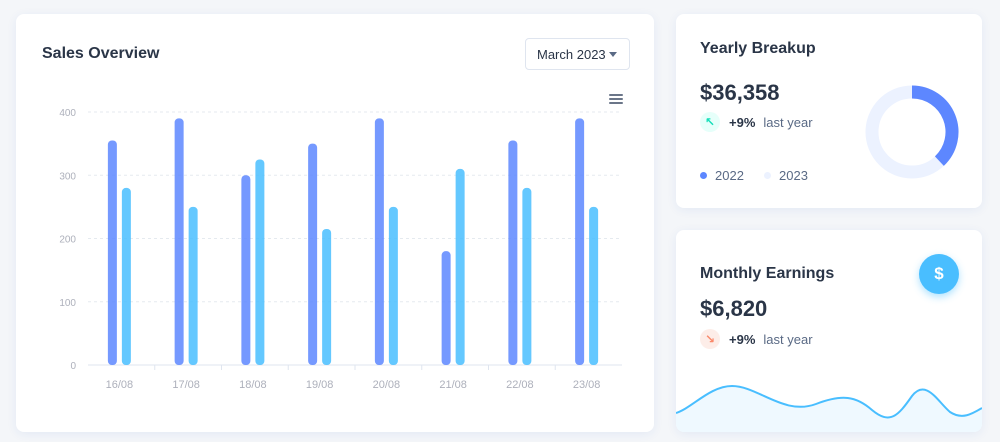  Describe the element at coordinates (120, 385) in the screenshot. I see `x-tick-label: 16/08` at that location.